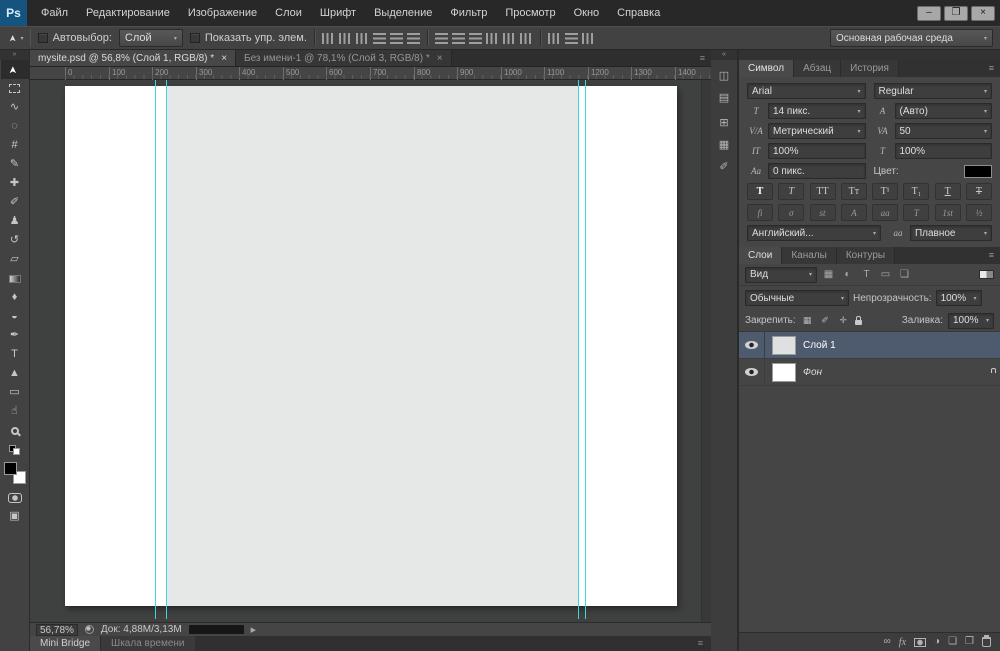 The height and width of the screenshot is (651, 1000). What do you see at coordinates (943, 151) in the screenshot?
I see `horizontal-scale-field: 100%` at bounding box center [943, 151].